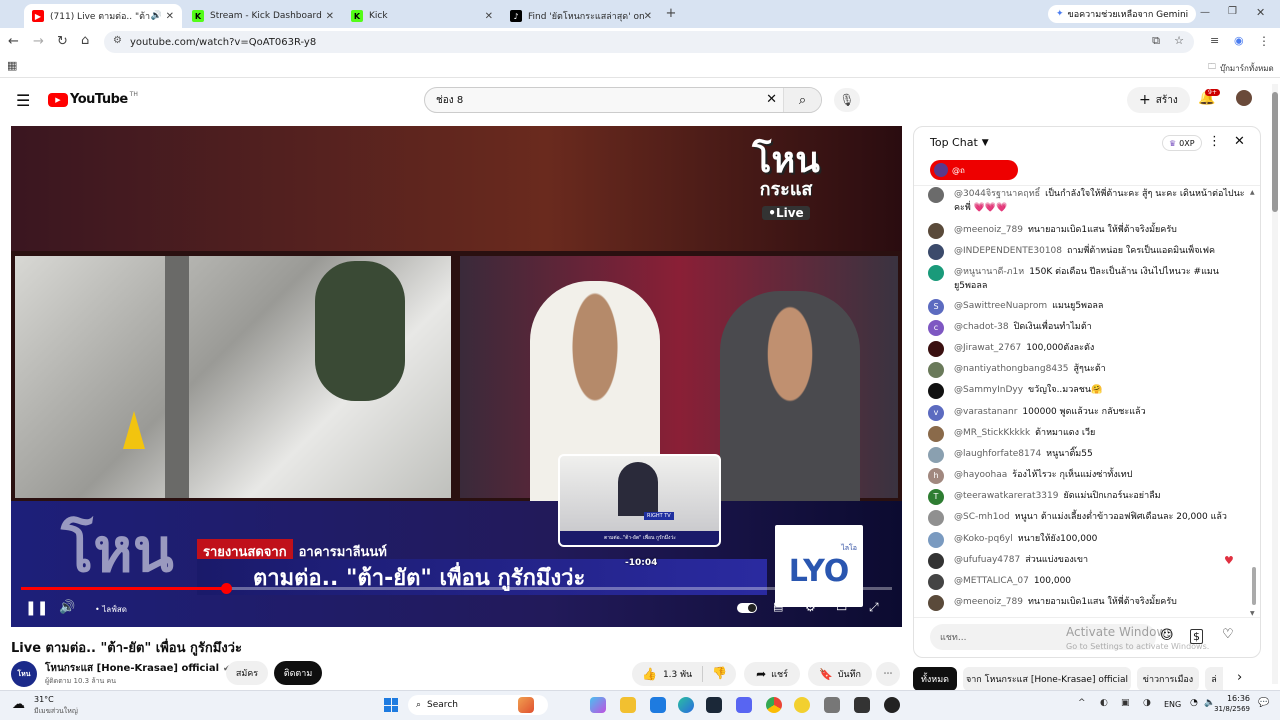  Describe the element at coordinates (802, 100) in the screenshot. I see `search-icon: ⌕` at that location.